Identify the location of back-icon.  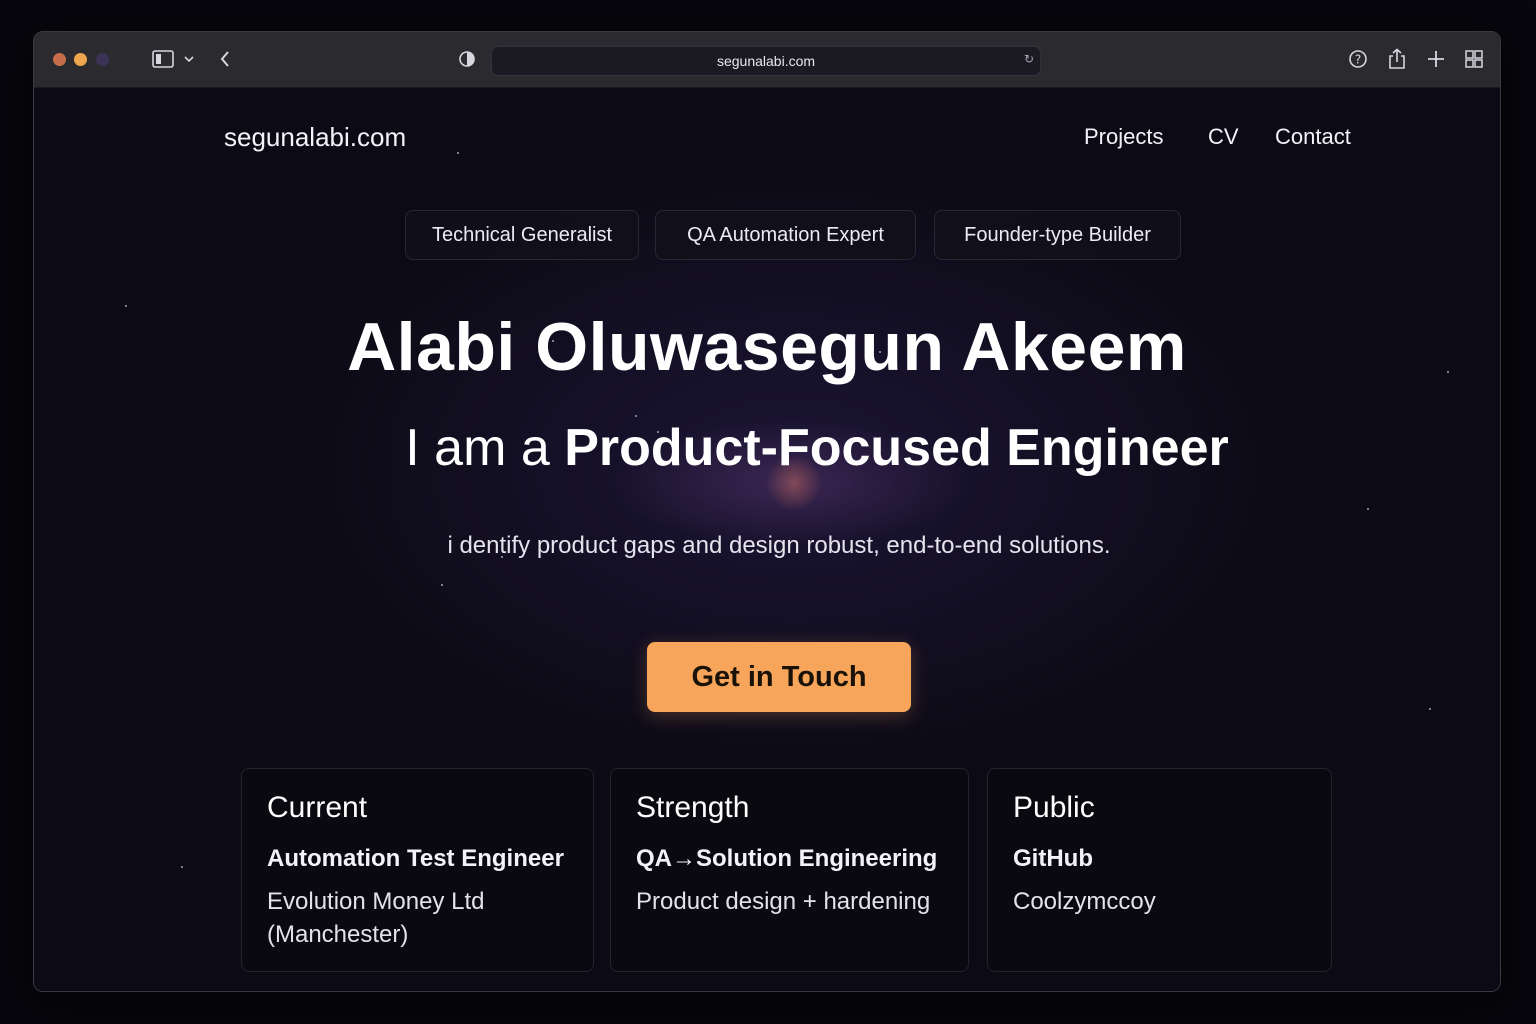
(225, 59).